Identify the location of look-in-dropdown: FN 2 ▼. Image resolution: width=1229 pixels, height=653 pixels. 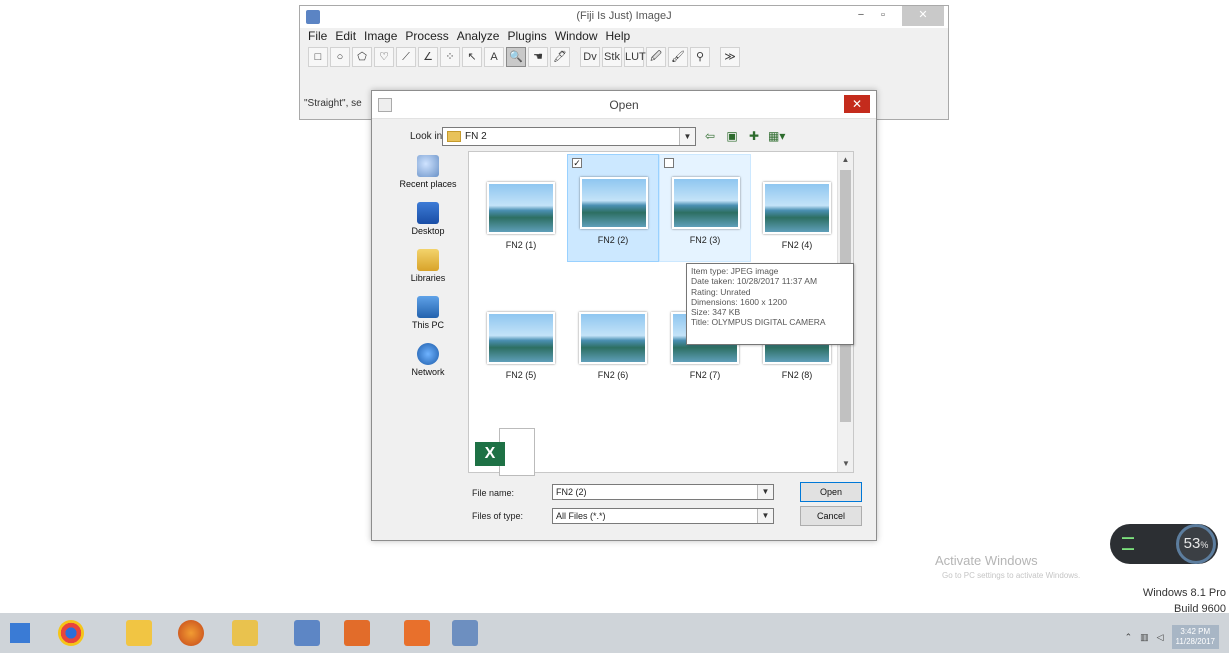
(569, 136).